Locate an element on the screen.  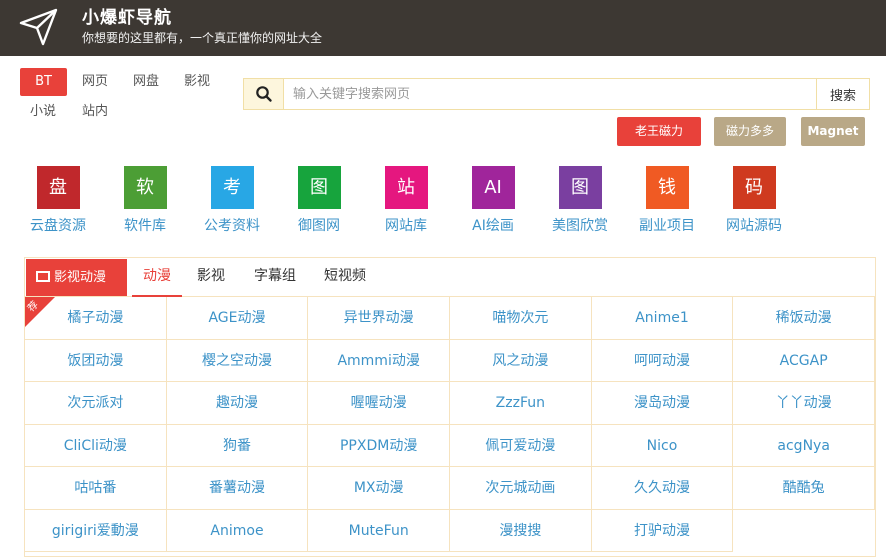
site-link: girigiri爱動漫 is located at coordinates (96, 530).